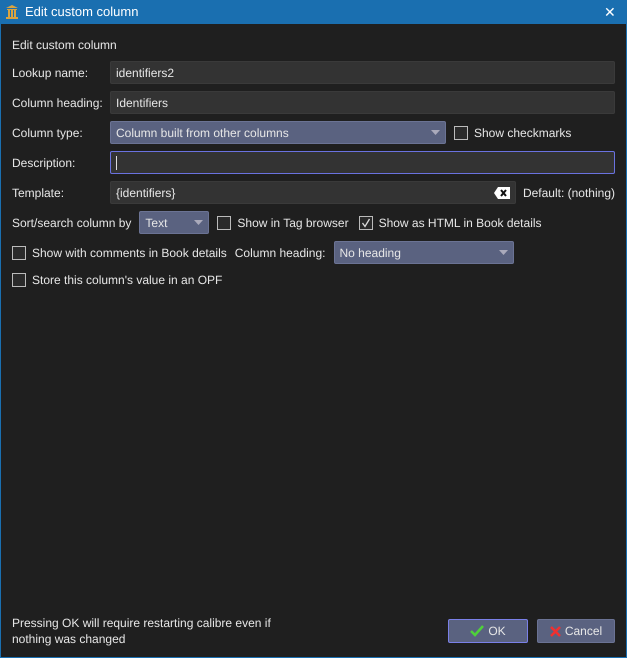 This screenshot has height=658, width=627. What do you see at coordinates (48, 133) in the screenshot?
I see `field-label: Column type:` at bounding box center [48, 133].